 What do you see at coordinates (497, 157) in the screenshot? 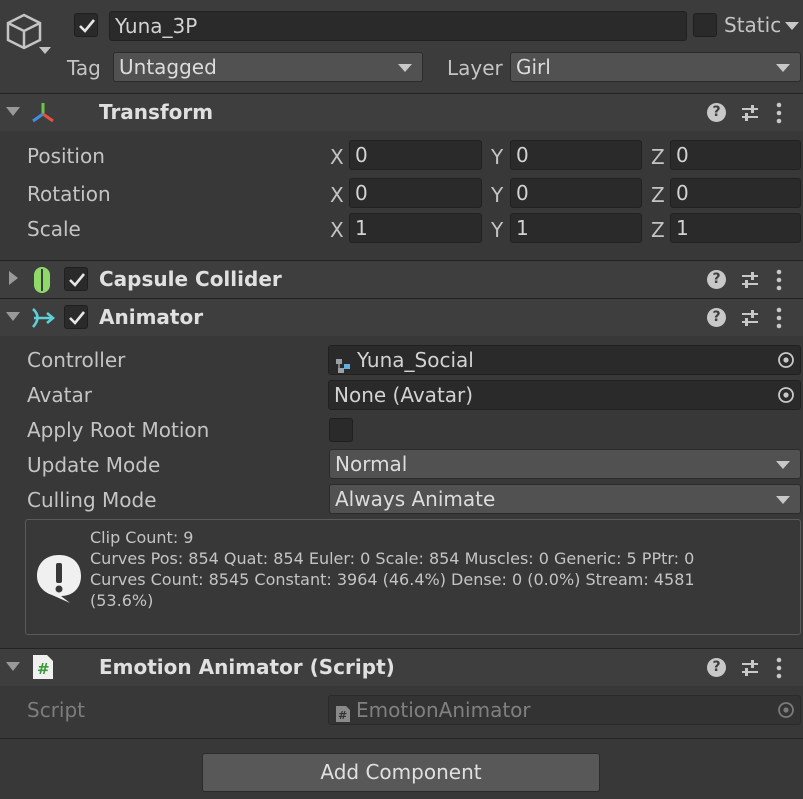
I see `position-y-axis: Y` at bounding box center [497, 157].